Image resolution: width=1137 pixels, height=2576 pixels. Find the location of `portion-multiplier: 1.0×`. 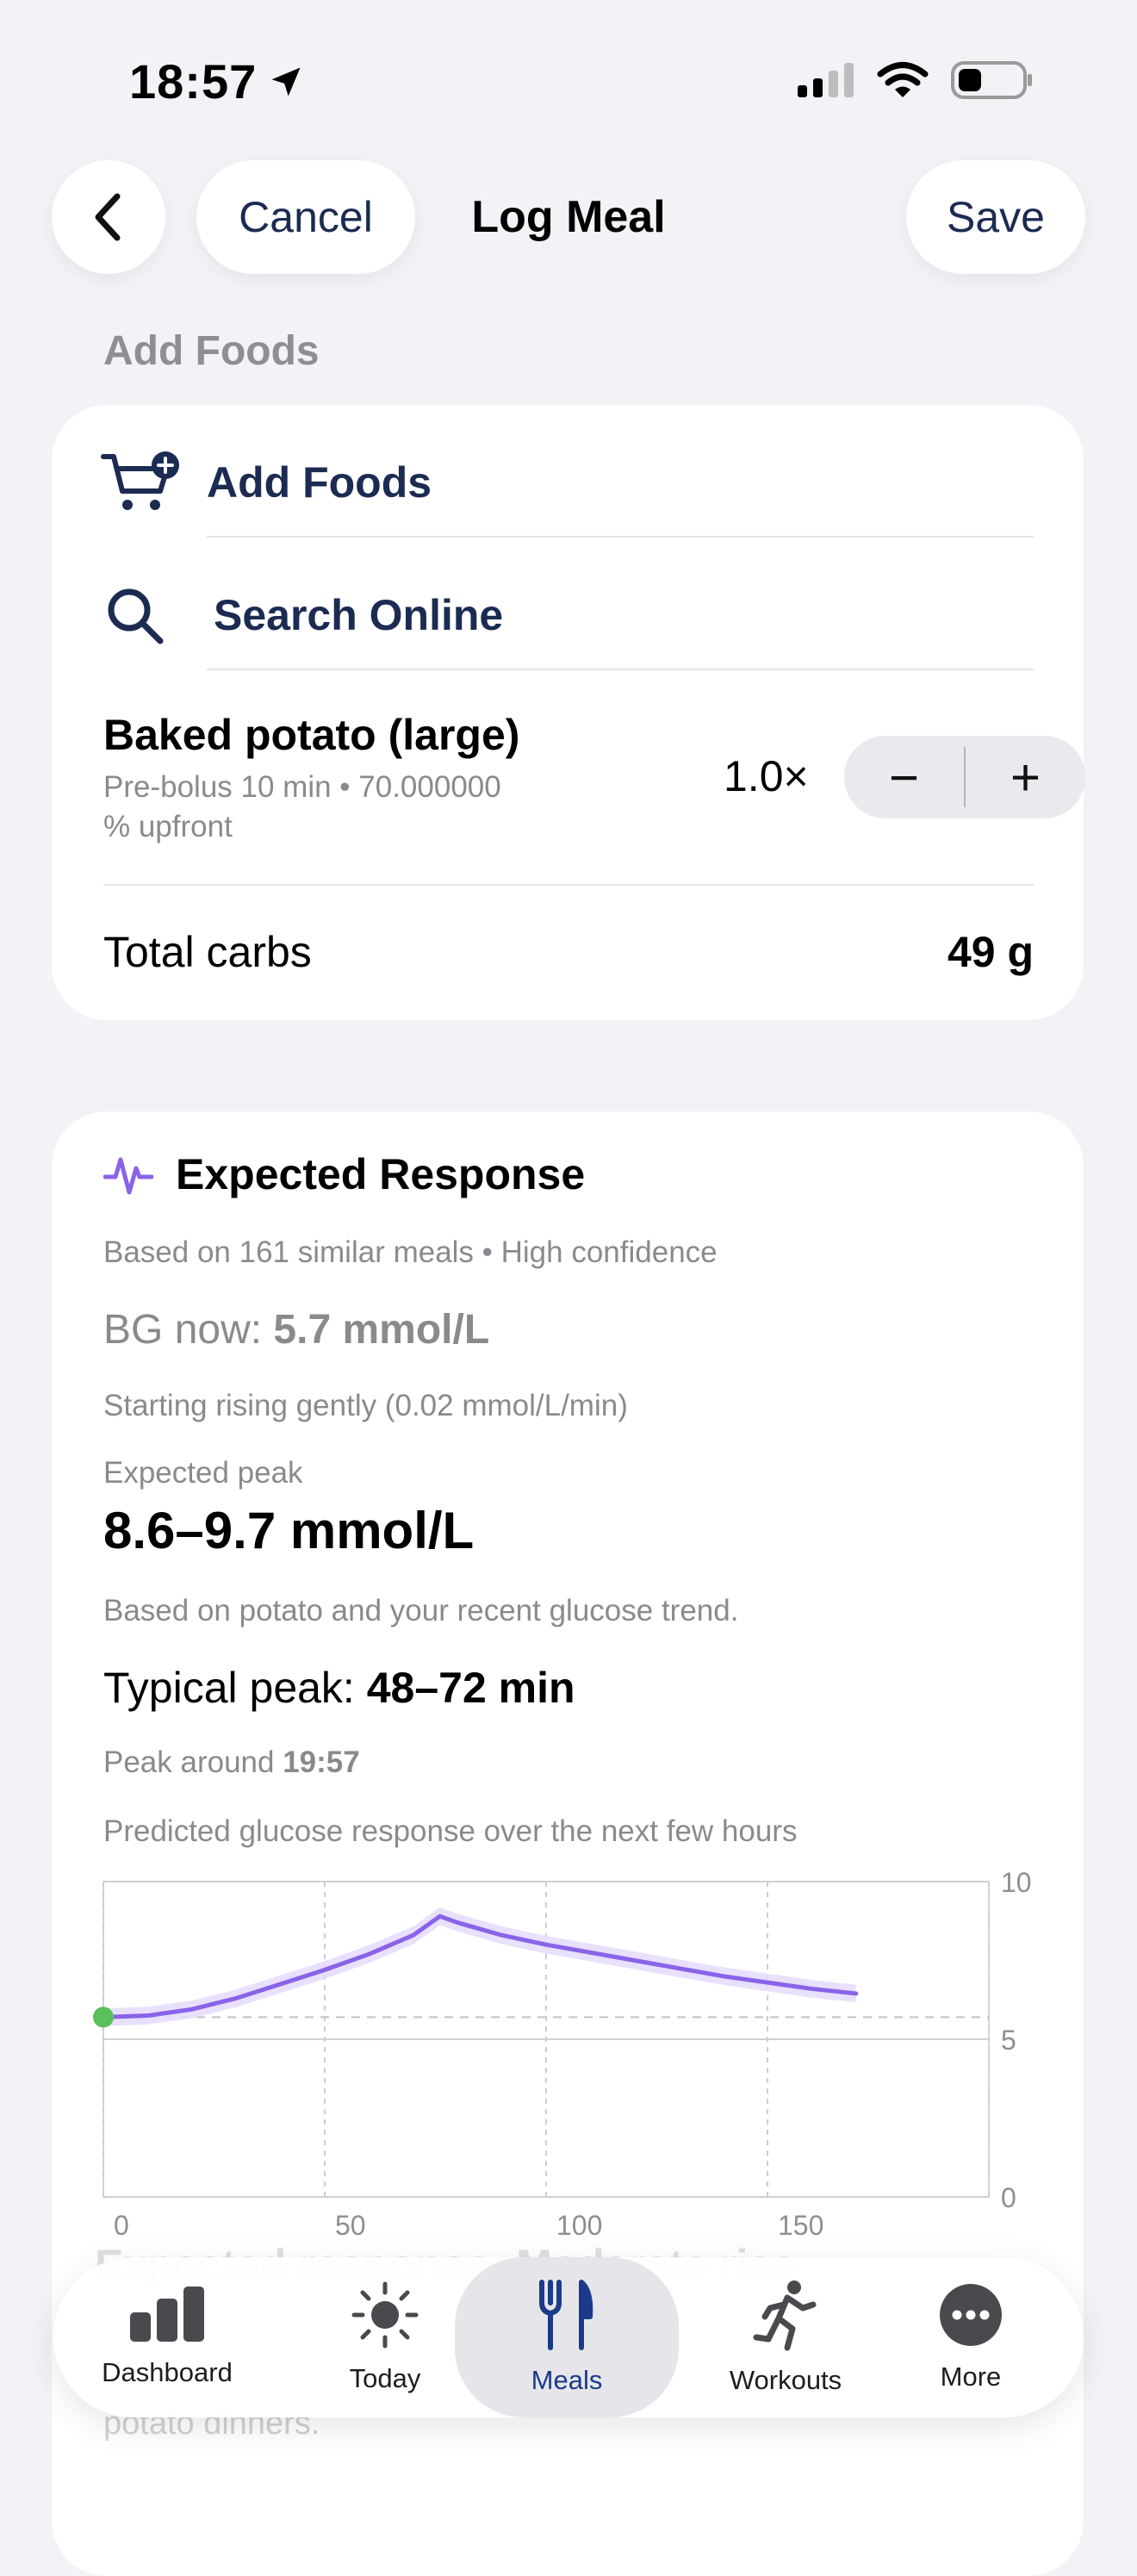

portion-multiplier: 1.0× is located at coordinates (766, 776).